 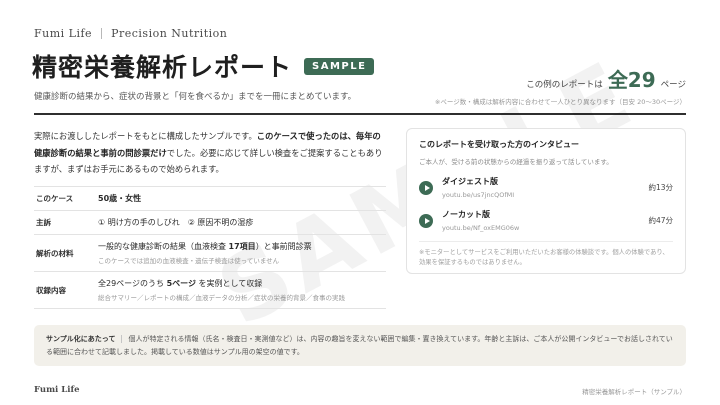 What do you see at coordinates (210, 198) in the screenshot?
I see `info-row-case: このケース 50歳・女性` at bounding box center [210, 198].